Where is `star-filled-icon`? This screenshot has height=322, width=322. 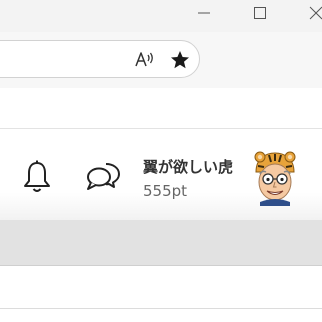
star-filled-icon is located at coordinates (180, 60).